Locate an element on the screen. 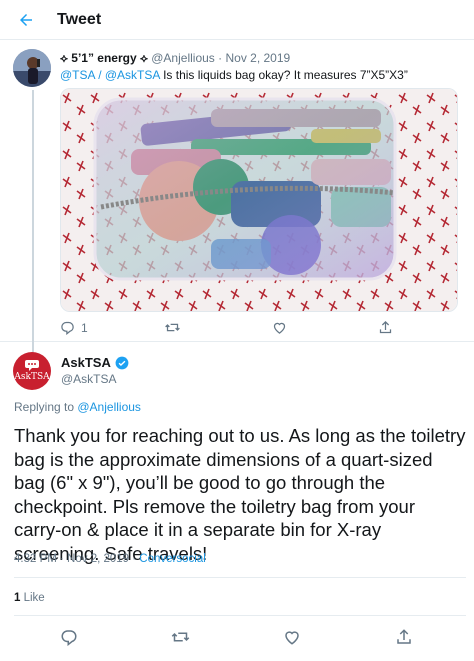  avatar is located at coordinates (32, 68).